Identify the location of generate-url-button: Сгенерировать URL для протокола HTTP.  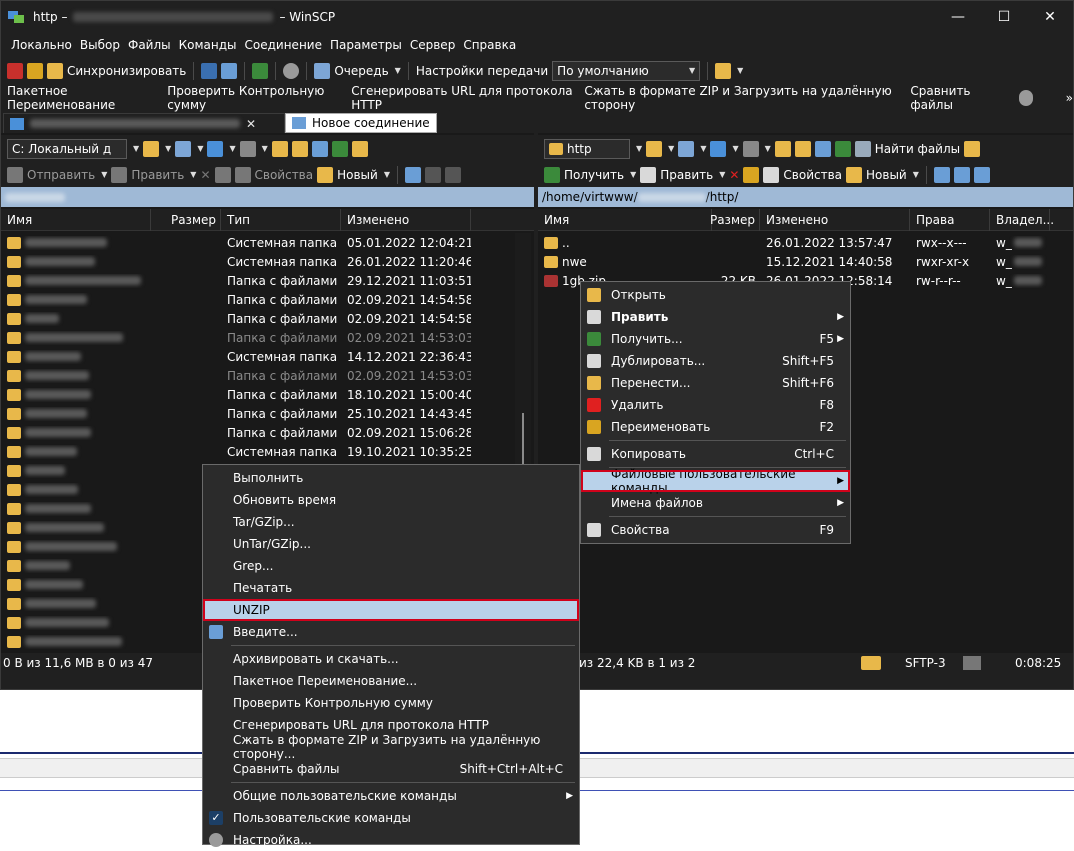
(463, 98).